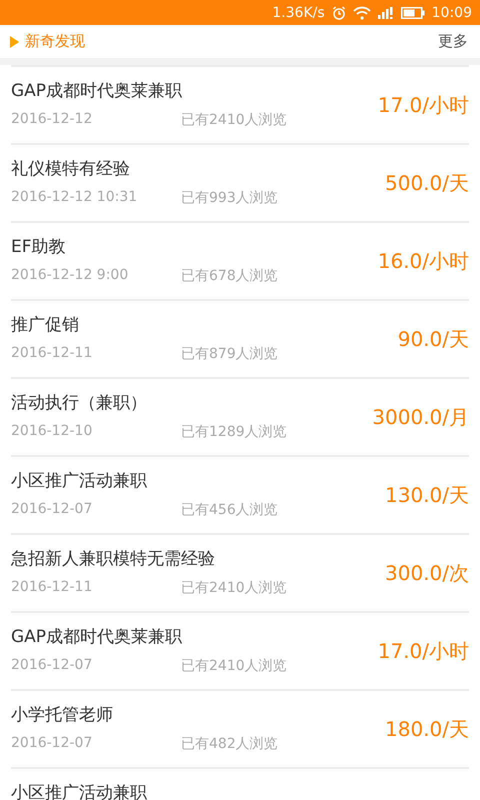  Describe the element at coordinates (198, 168) in the screenshot. I see `job-title: 礼仪模特有经验` at that location.